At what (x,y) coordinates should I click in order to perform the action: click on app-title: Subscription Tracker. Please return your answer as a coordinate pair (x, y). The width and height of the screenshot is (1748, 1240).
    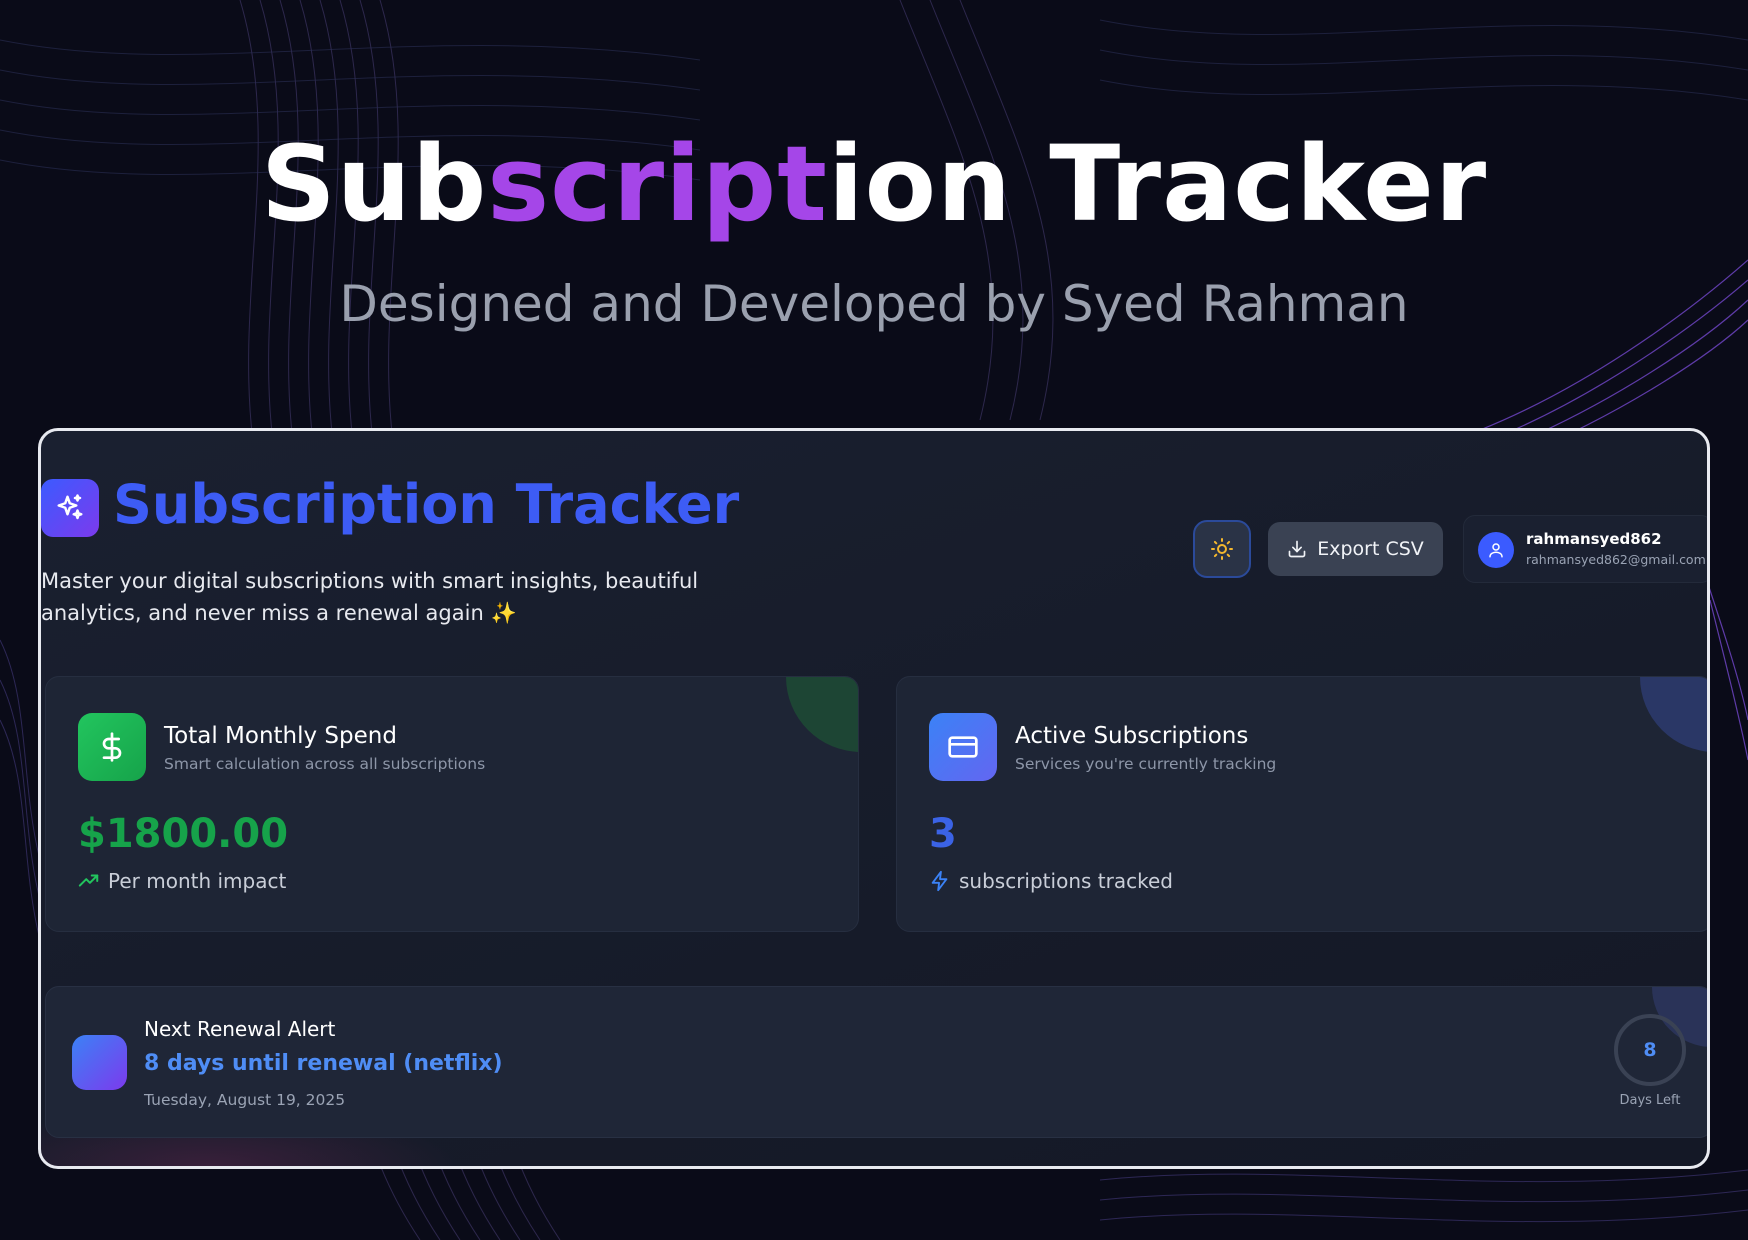
    Looking at the image, I should click on (426, 504).